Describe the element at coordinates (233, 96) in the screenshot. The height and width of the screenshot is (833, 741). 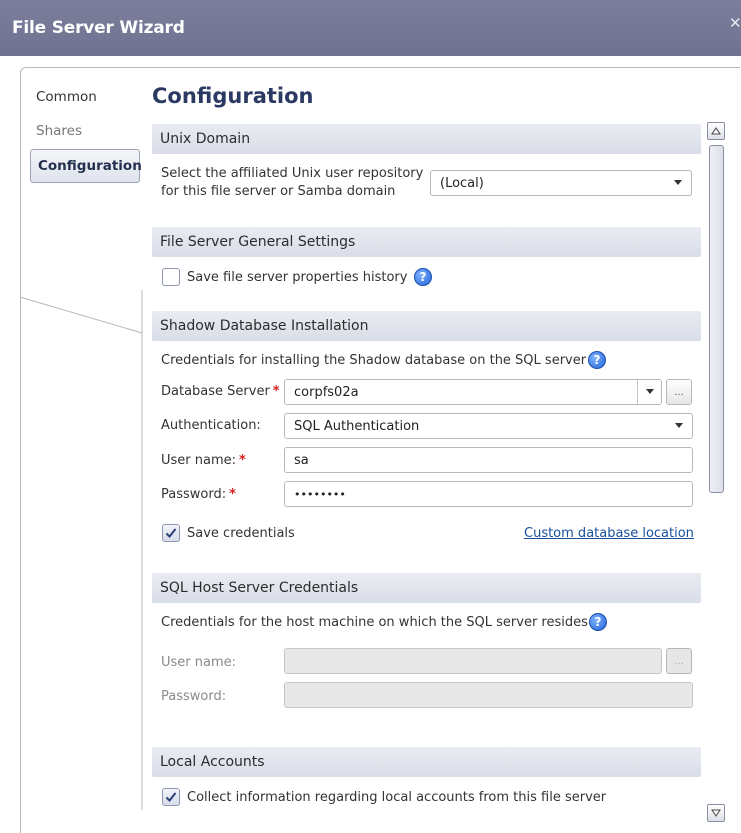
I see `page-title: Configuration` at that location.